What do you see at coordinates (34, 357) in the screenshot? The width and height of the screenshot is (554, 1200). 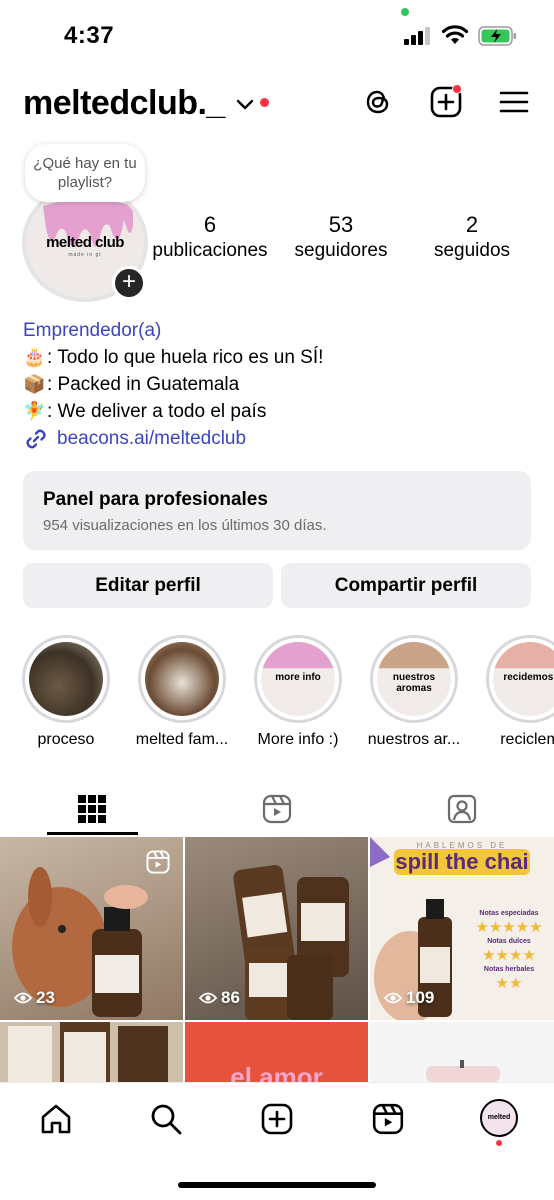 I see `cake-icon: 🎂` at bounding box center [34, 357].